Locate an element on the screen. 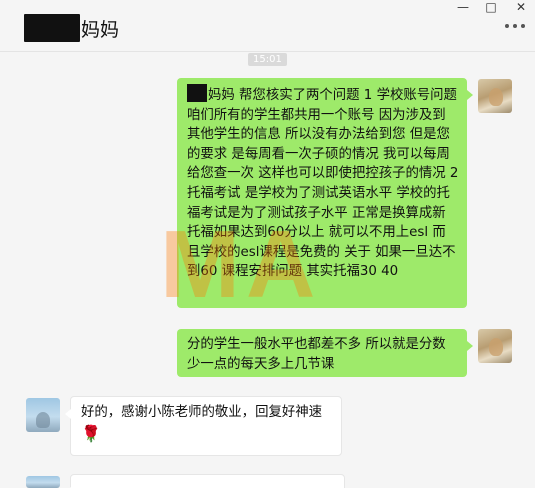 This screenshot has width=535, height=488. close-button: ✕ is located at coordinates (521, 7).